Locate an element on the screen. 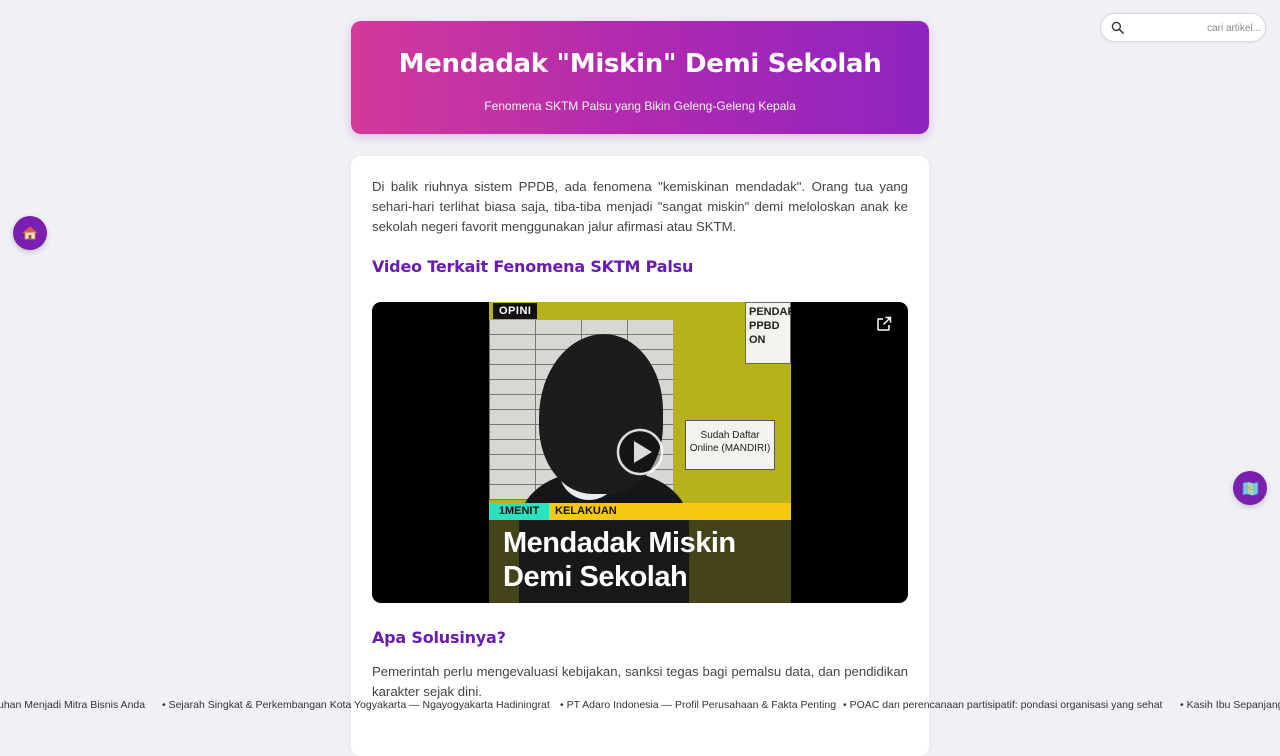 The image size is (1280, 756). channel-logo: OPINI is located at coordinates (515, 311).